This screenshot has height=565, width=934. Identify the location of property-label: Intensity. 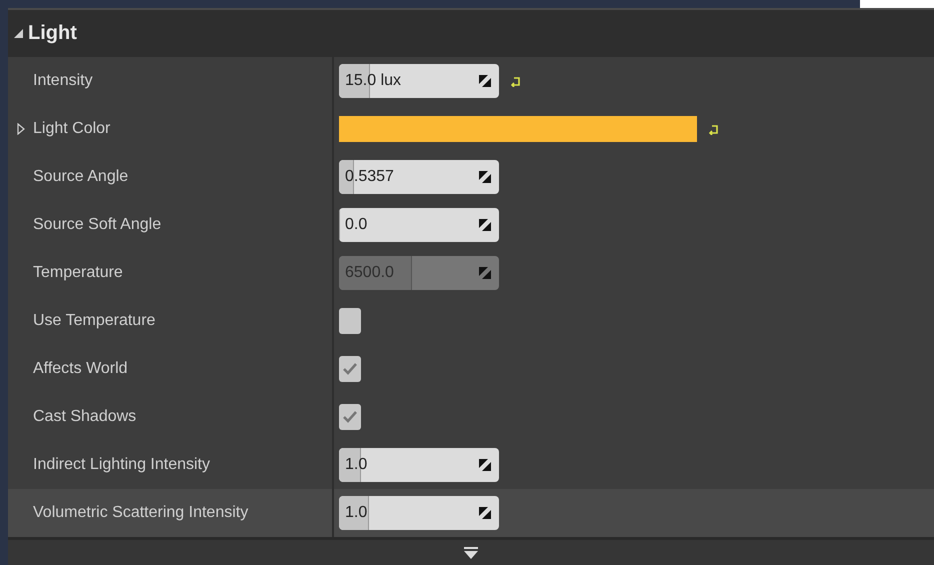
(63, 81).